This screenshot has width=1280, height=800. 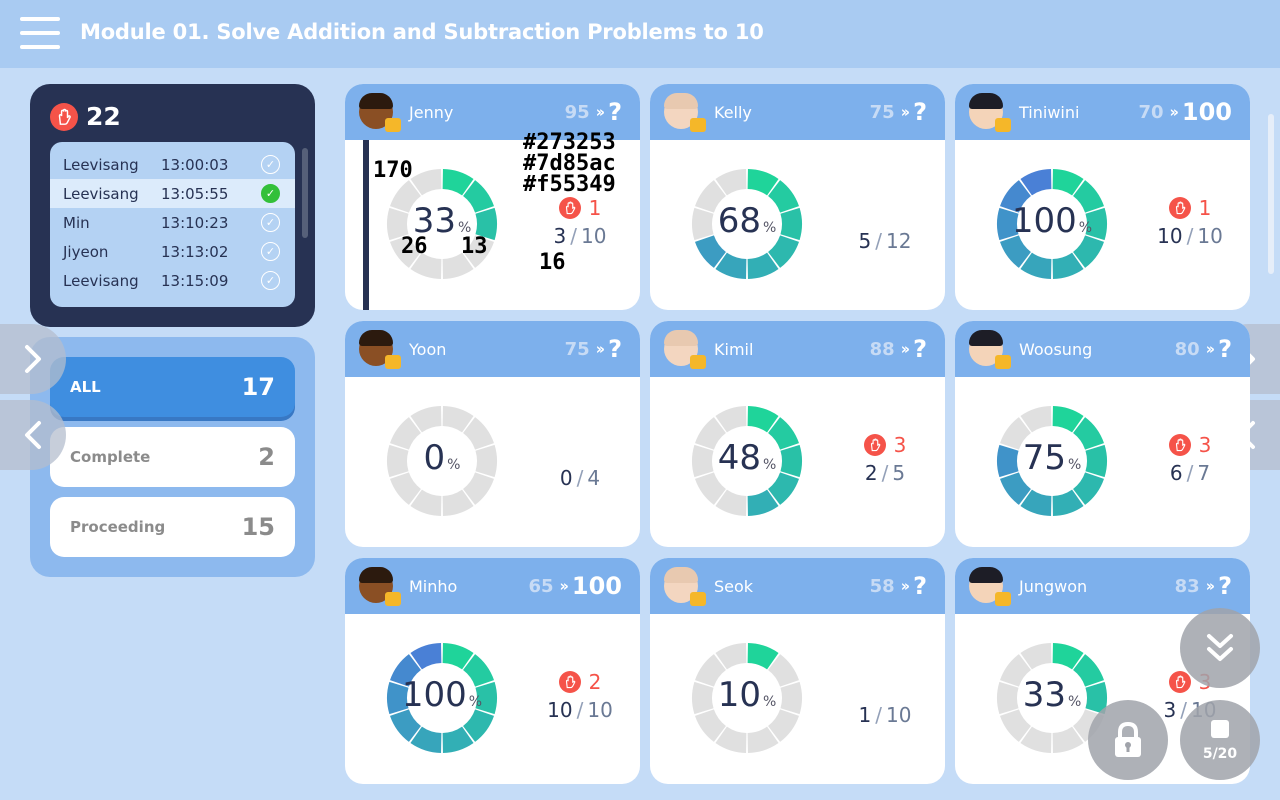 I want to click on filter-proceeding-button: Proceeding 15, so click(x=172, y=527).